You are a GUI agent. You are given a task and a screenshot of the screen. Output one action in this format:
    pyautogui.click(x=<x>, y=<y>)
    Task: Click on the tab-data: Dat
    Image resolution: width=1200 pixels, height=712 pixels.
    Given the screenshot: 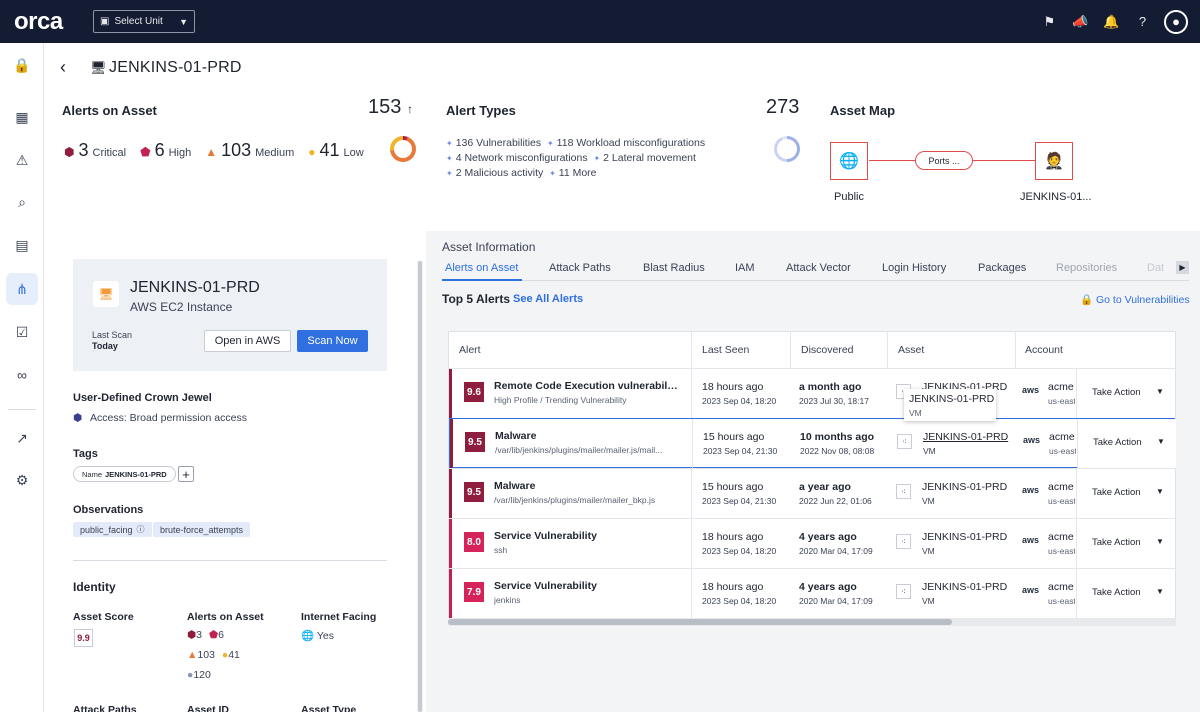 What is the action you would take?
    pyautogui.click(x=1155, y=268)
    